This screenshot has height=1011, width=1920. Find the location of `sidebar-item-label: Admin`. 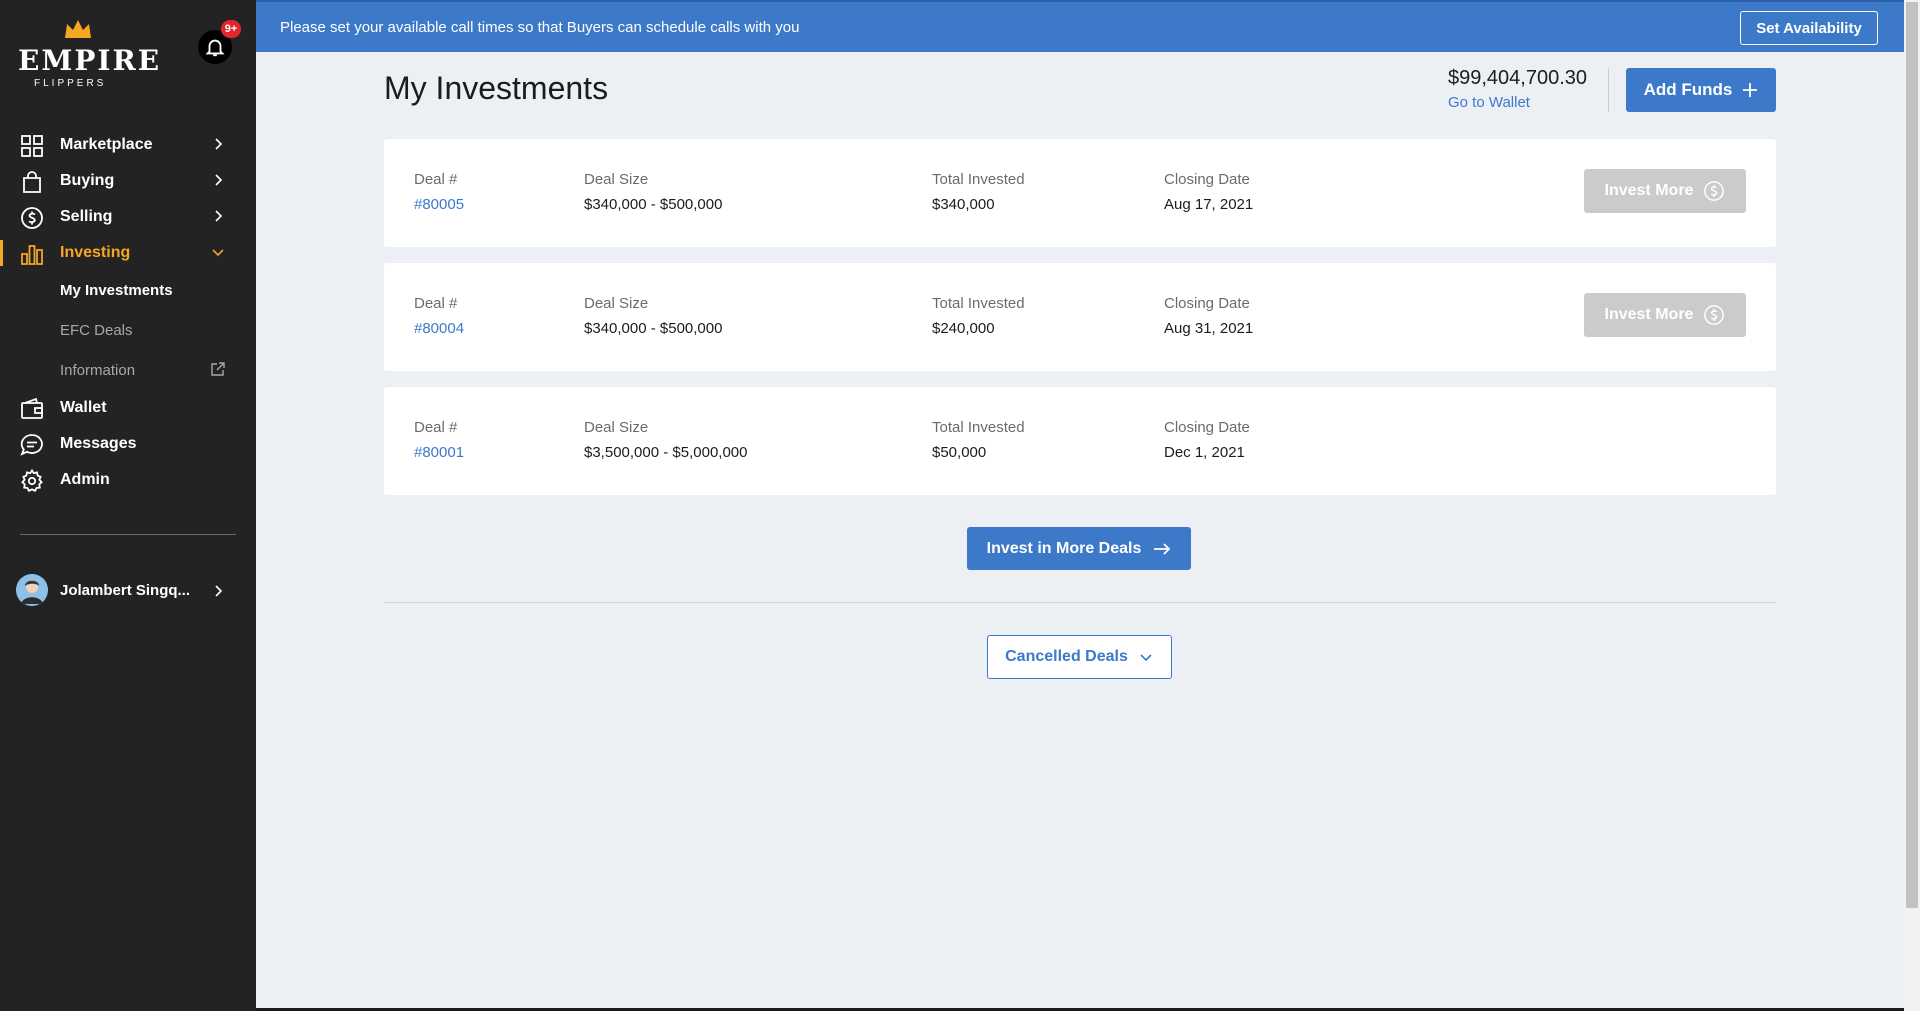

sidebar-item-label: Admin is located at coordinates (85, 479).